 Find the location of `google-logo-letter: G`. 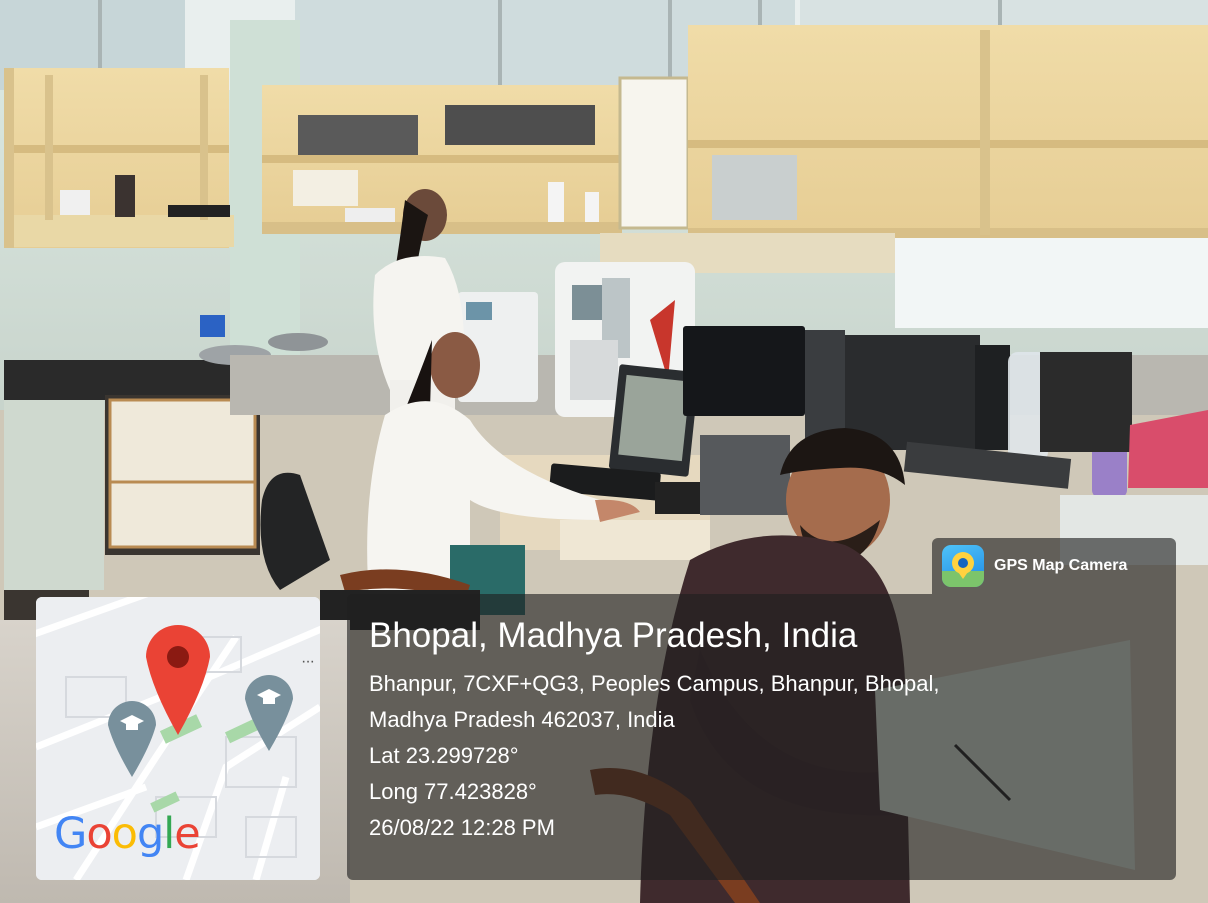

google-logo-letter: G is located at coordinates (70, 834).